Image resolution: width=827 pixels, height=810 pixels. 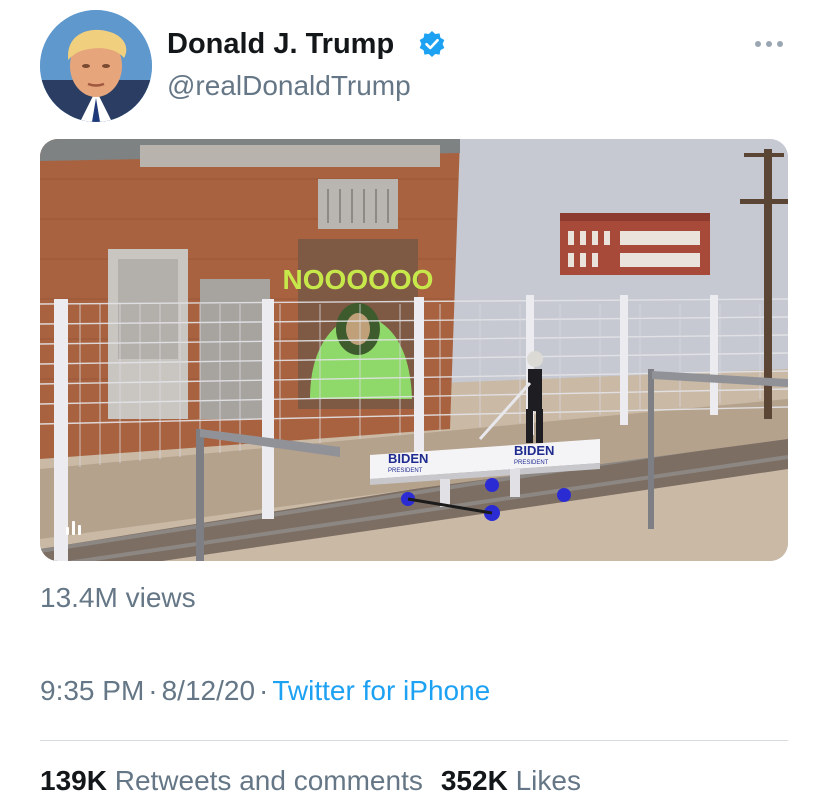 I want to click on tweet-time: 9:35 PM, so click(x=92, y=690).